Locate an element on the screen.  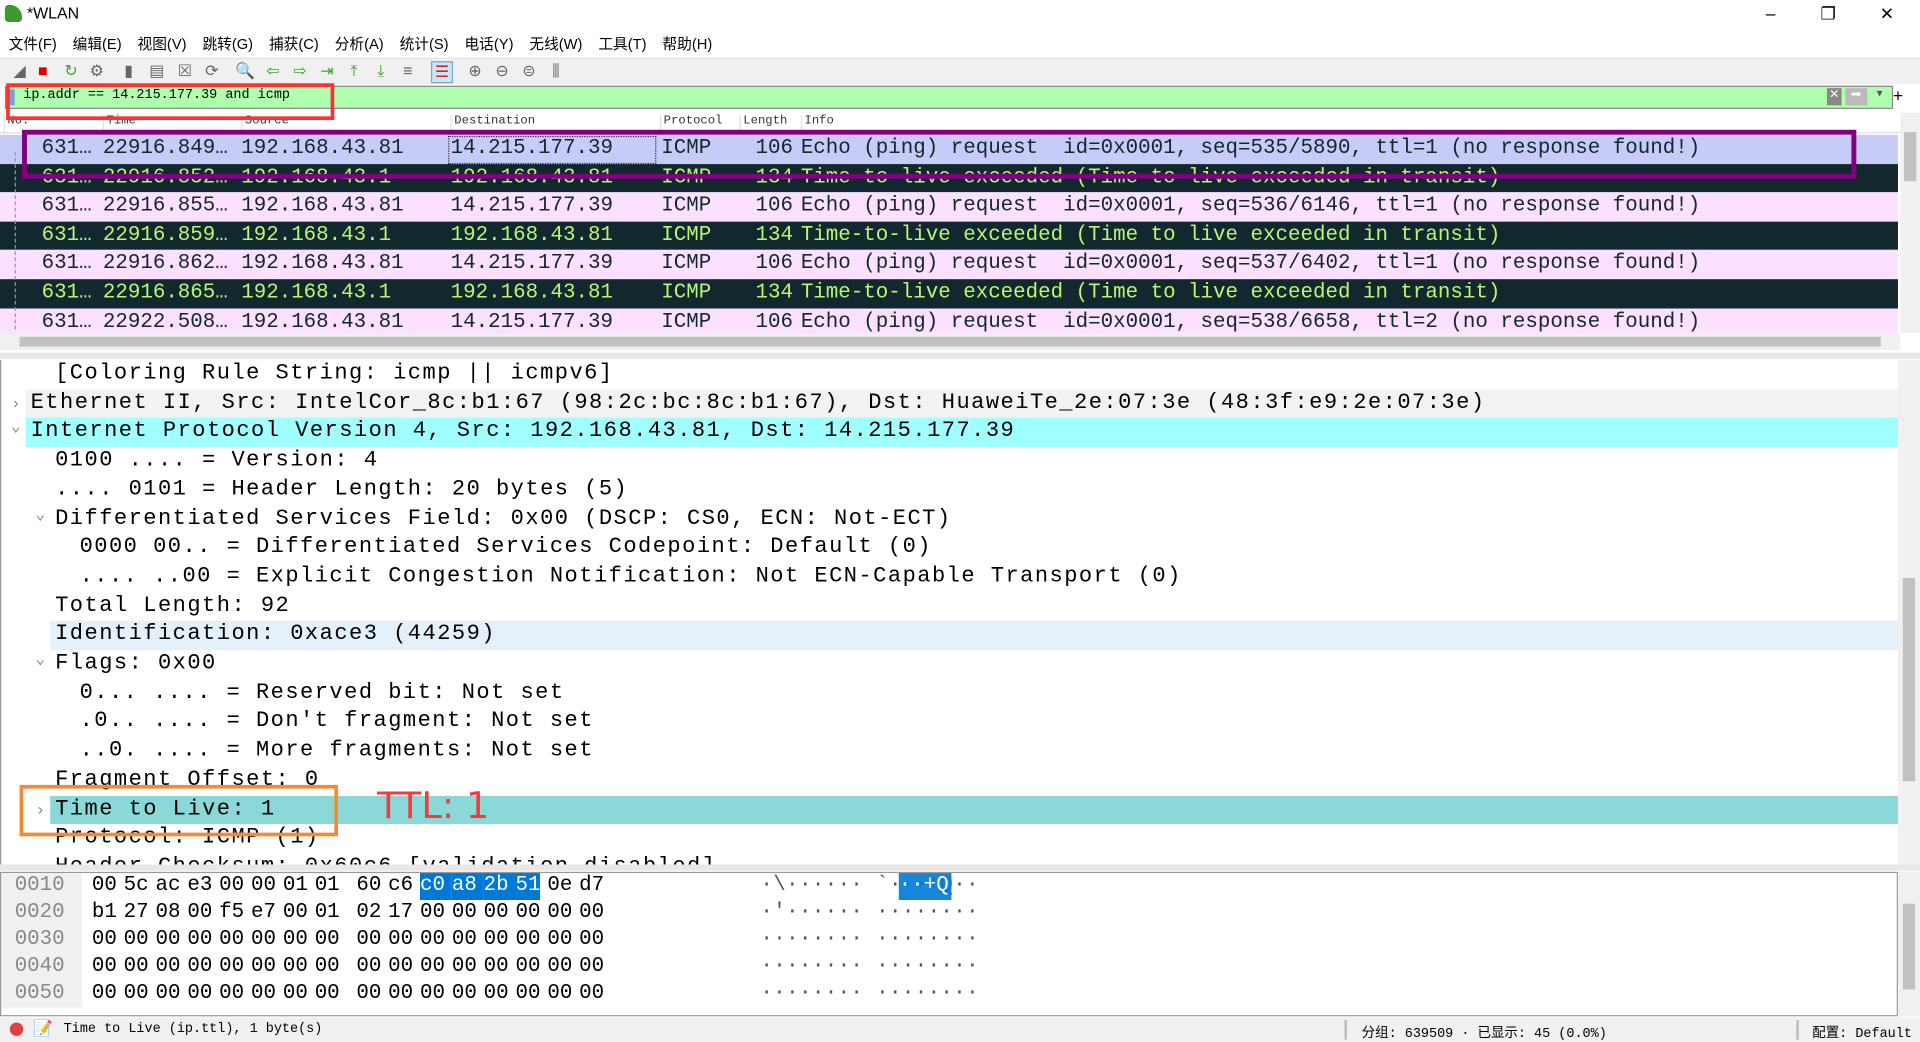
menu-item: 视图(V) is located at coordinates (161, 42).